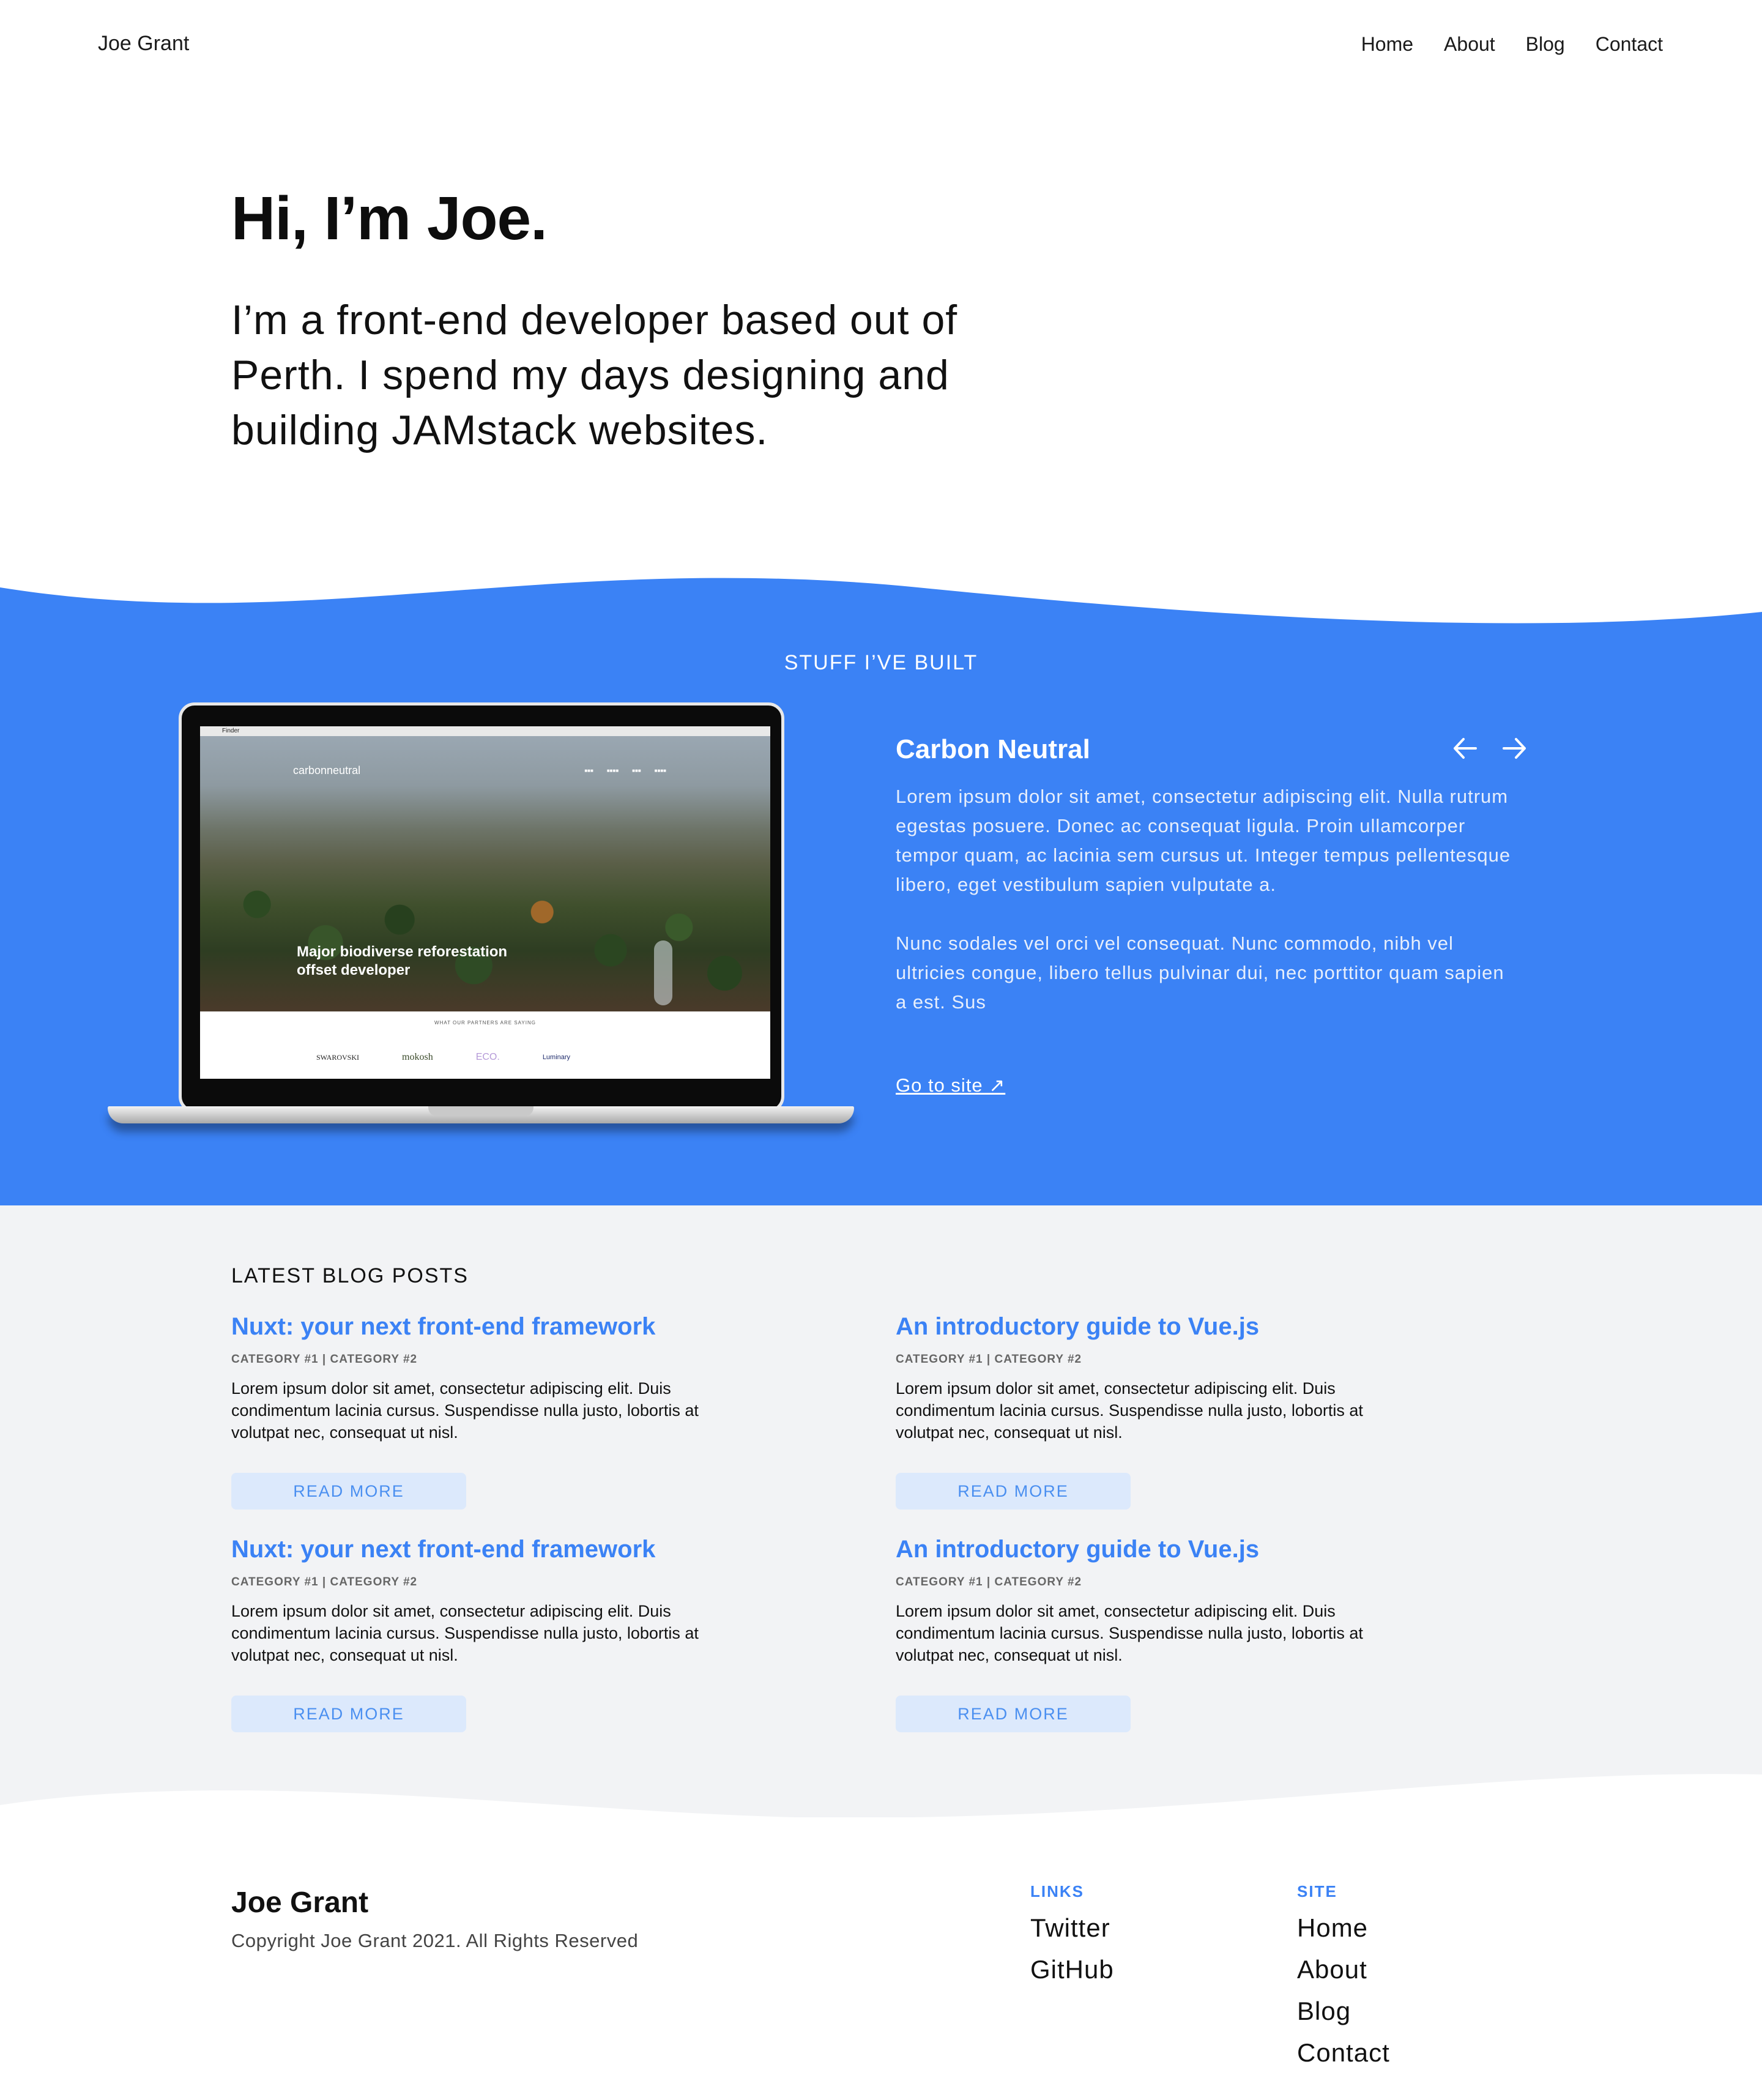  What do you see at coordinates (143, 44) in the screenshot?
I see `site-brand: Joe Grant` at bounding box center [143, 44].